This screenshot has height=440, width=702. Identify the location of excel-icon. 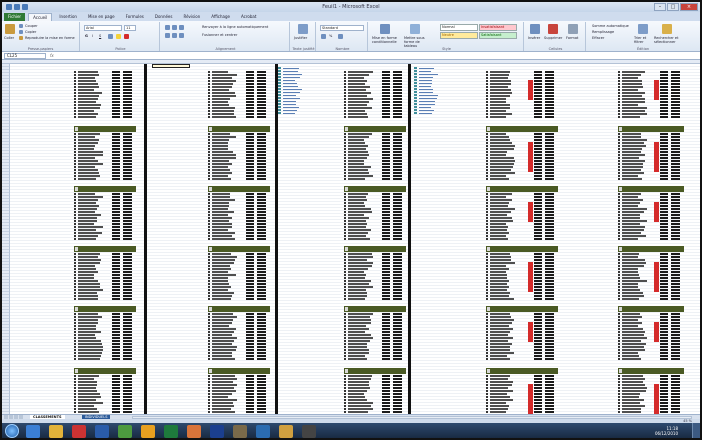
(171, 431).